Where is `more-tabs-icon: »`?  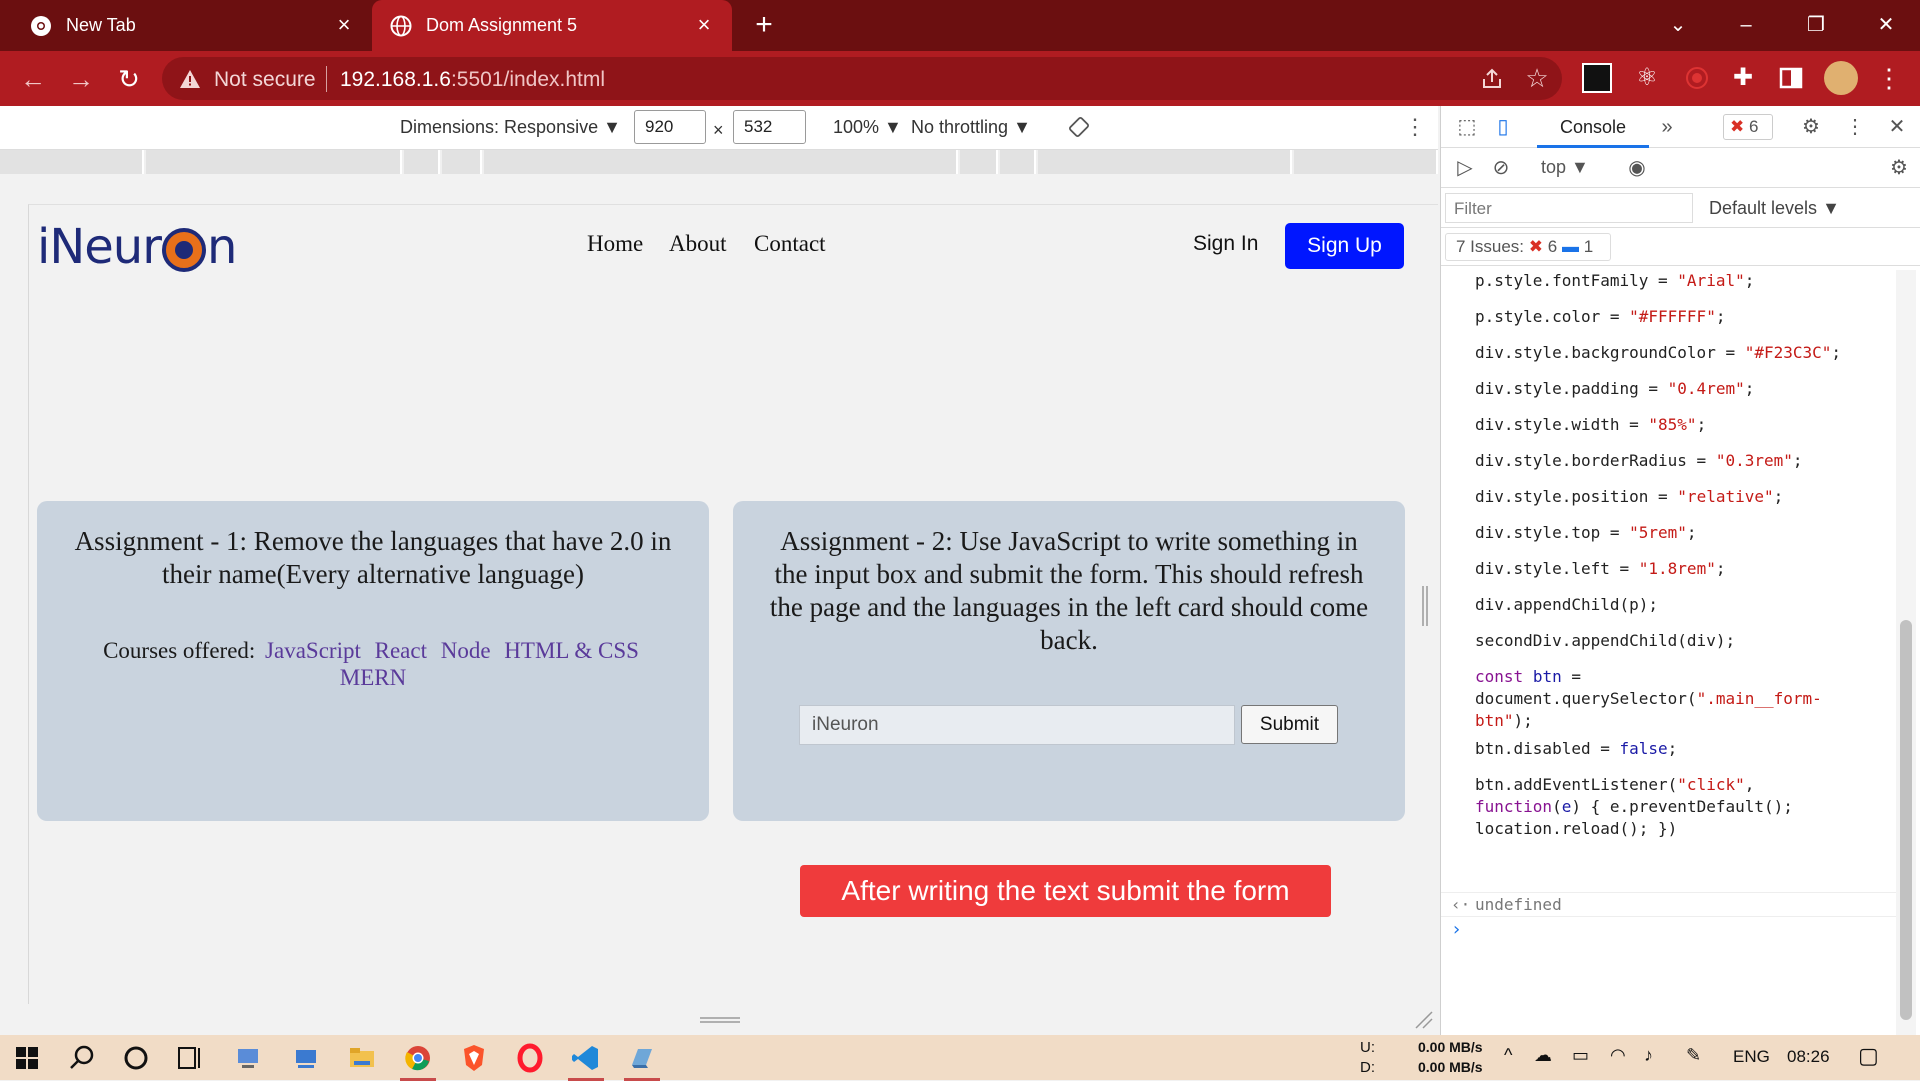 more-tabs-icon: » is located at coordinates (1667, 127).